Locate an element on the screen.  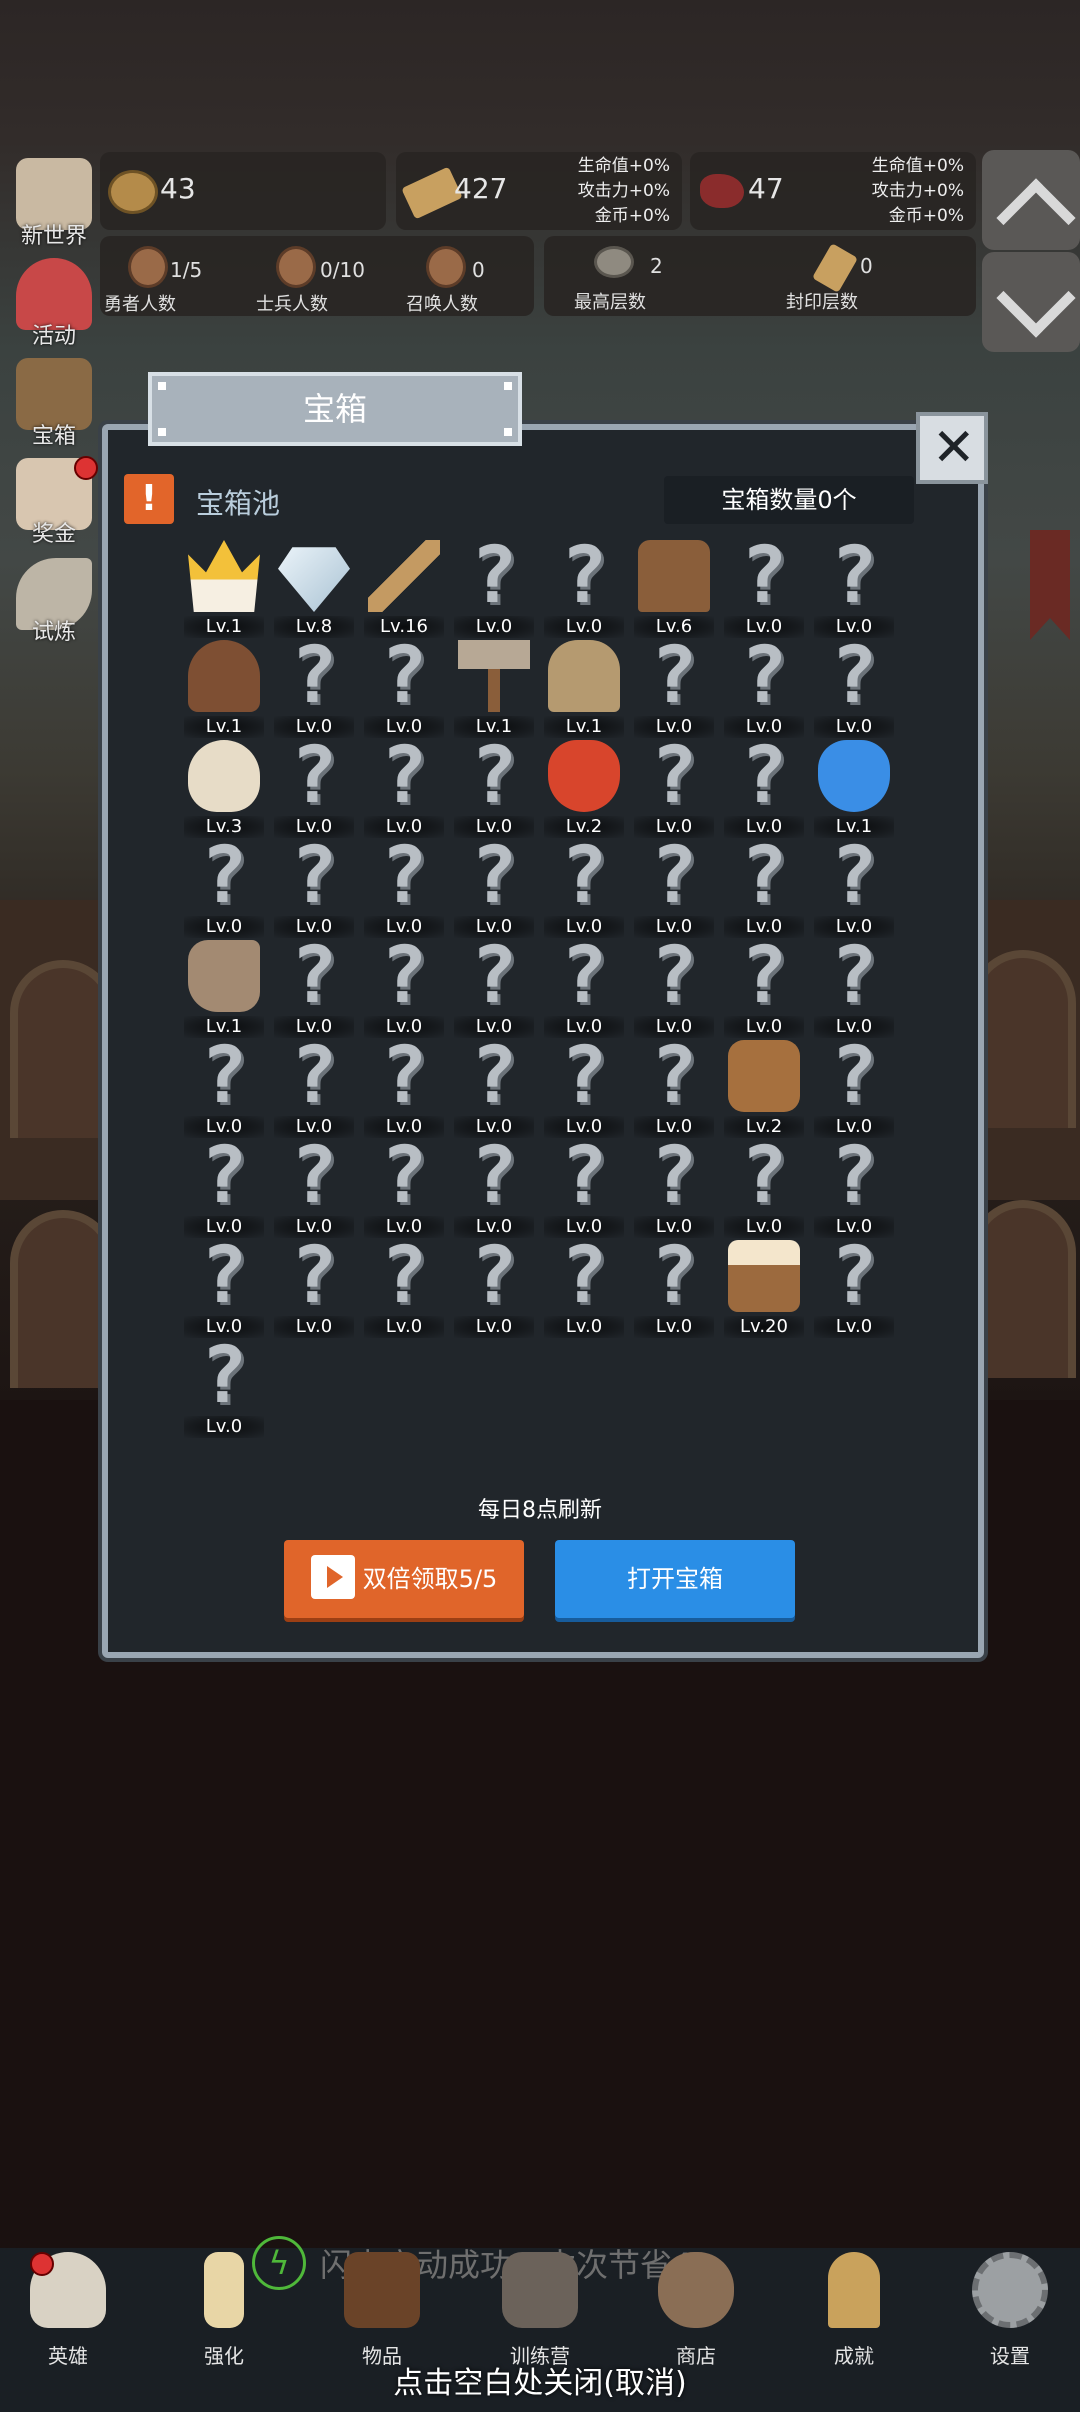
side-menu-bonus: 奖金 is located at coordinates (52, 500).